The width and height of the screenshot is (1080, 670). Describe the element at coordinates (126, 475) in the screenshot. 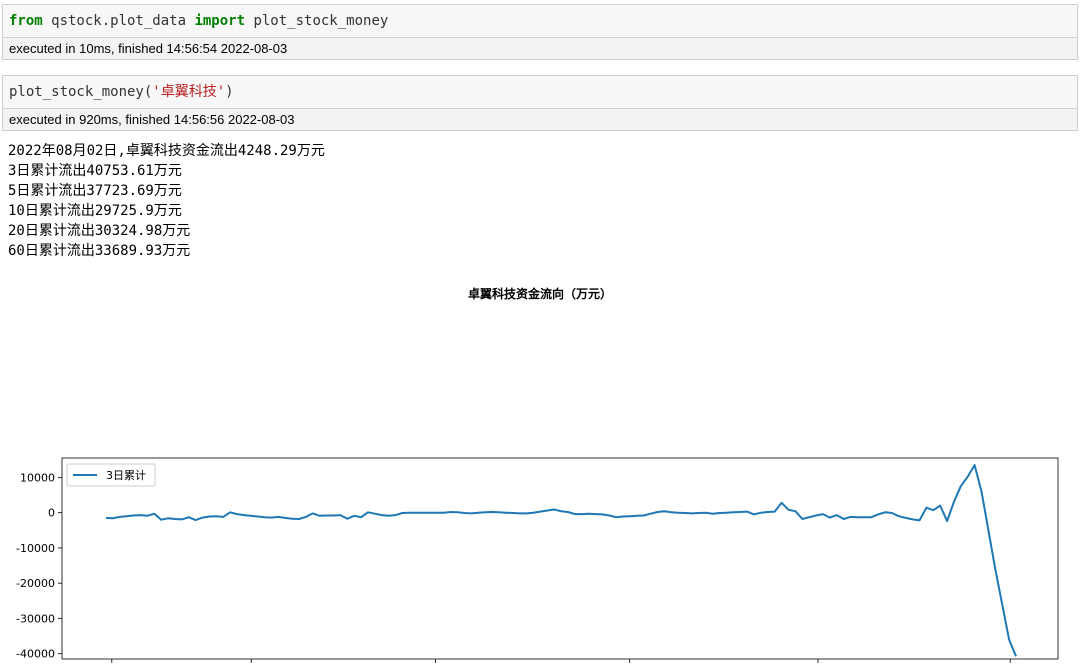

I see `legend-label: 3日累计` at that location.